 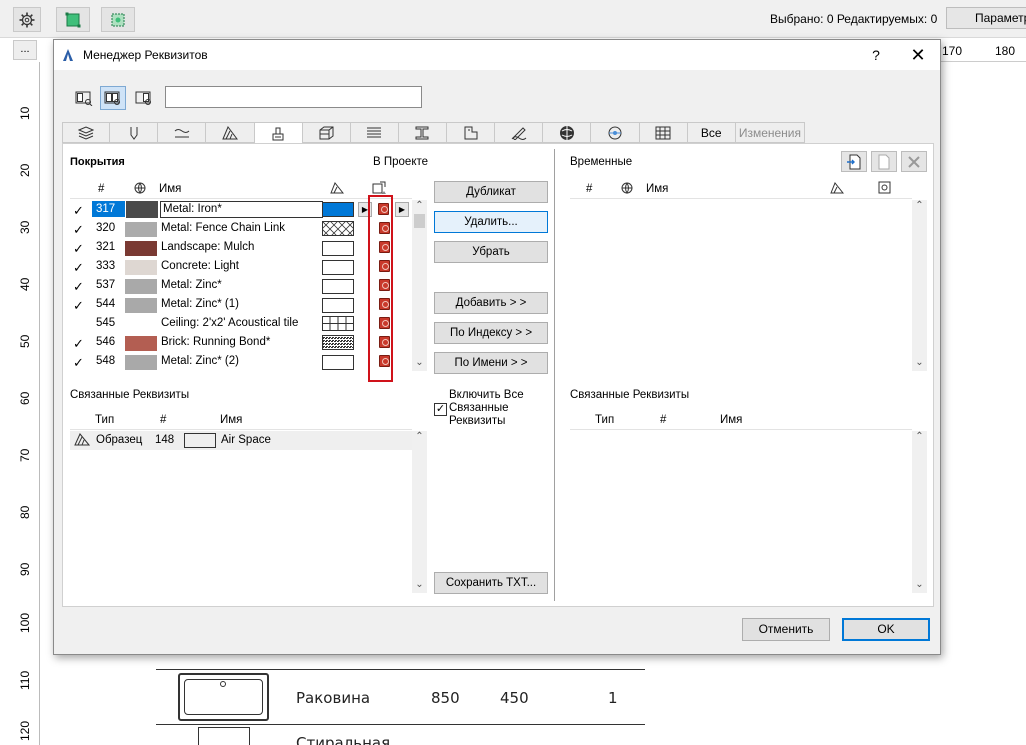 I want to click on temporary-section-title: Временные, so click(x=601, y=162).